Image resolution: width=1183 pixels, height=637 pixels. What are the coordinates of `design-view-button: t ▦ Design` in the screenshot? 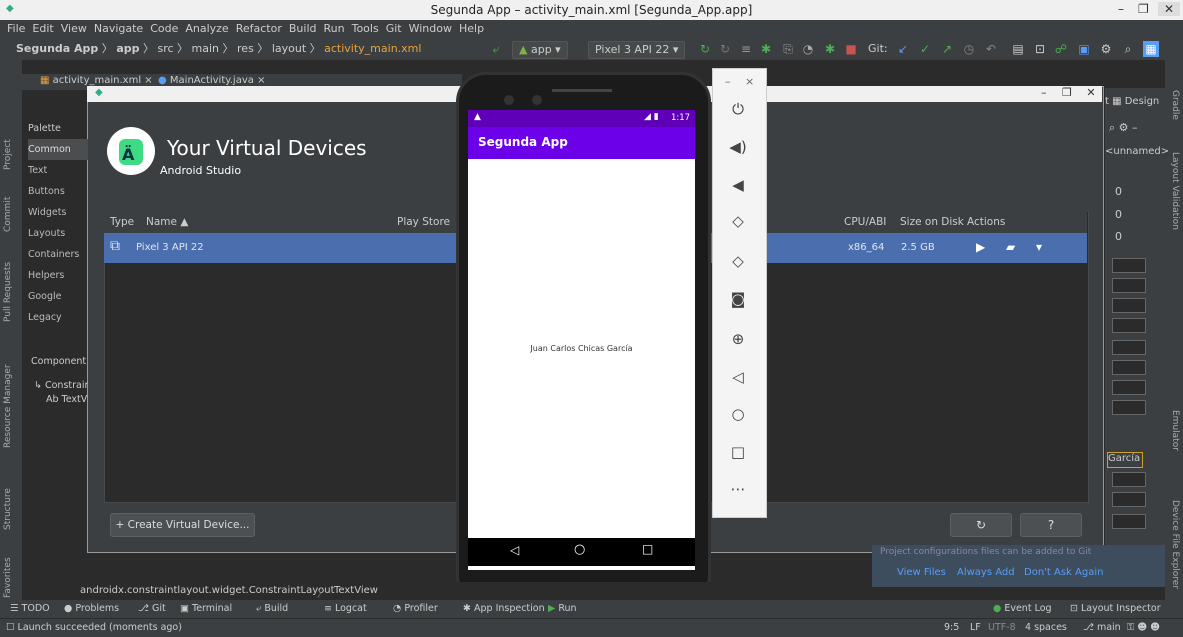 It's located at (1132, 101).